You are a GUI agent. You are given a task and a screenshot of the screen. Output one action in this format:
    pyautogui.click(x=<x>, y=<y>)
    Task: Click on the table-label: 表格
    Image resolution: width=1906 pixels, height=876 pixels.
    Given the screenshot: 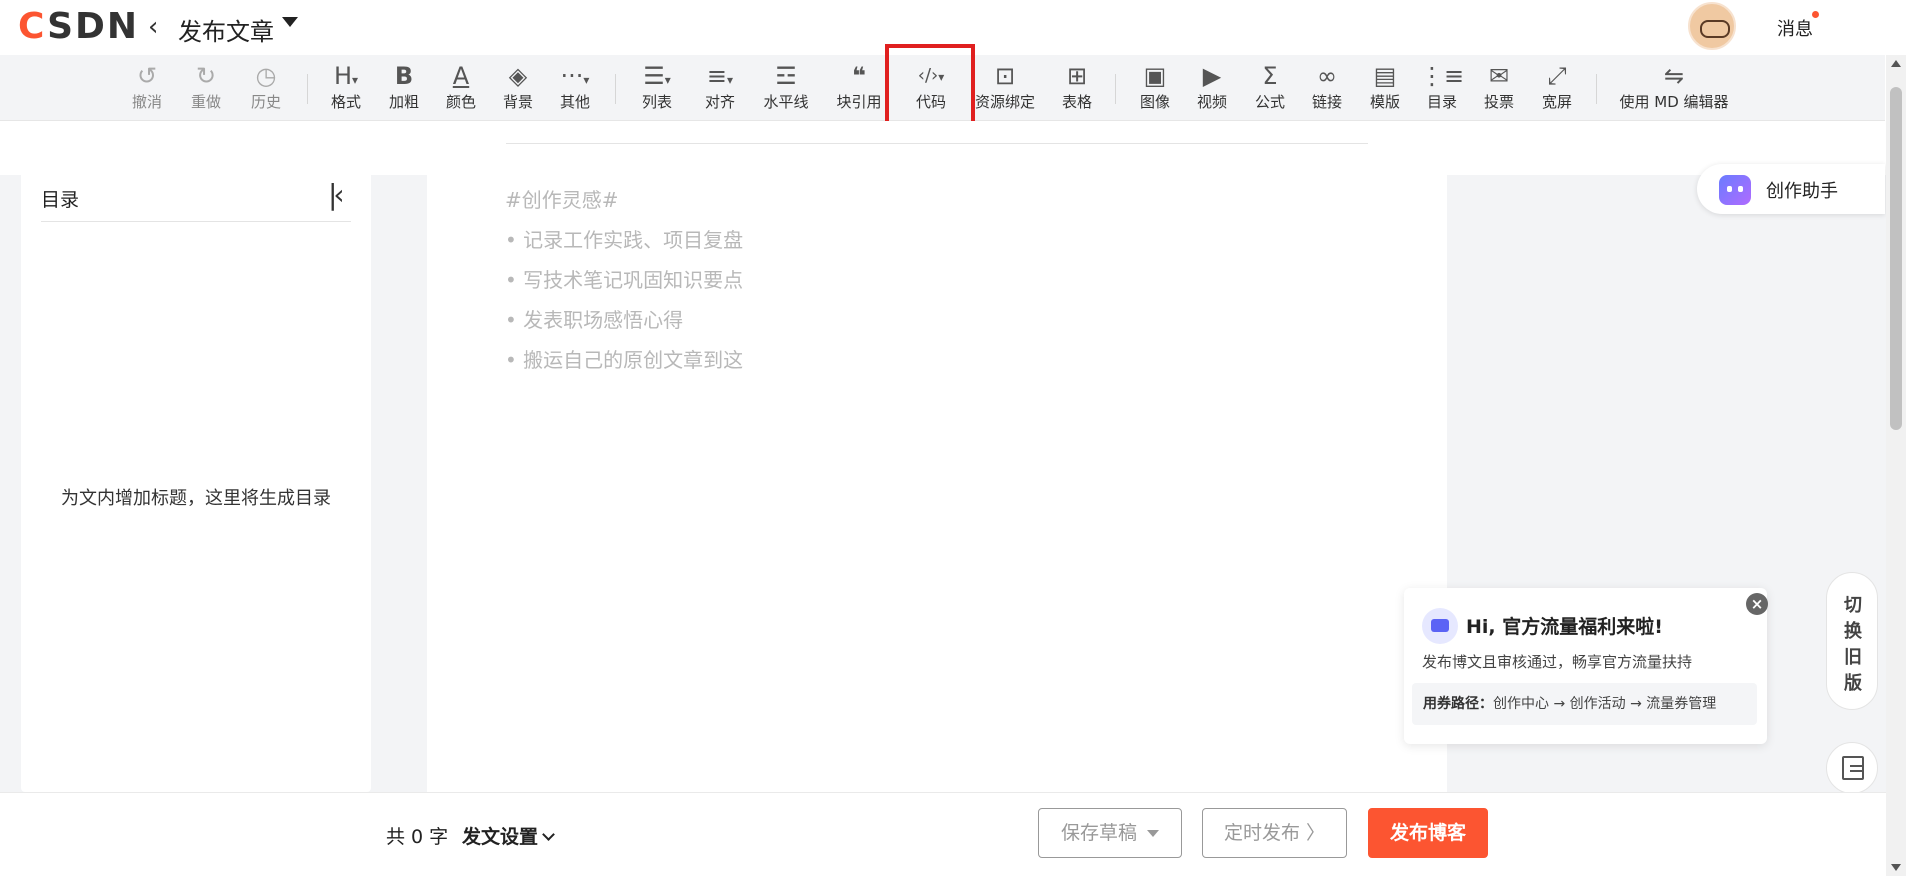 What is the action you would take?
    pyautogui.click(x=1076, y=102)
    